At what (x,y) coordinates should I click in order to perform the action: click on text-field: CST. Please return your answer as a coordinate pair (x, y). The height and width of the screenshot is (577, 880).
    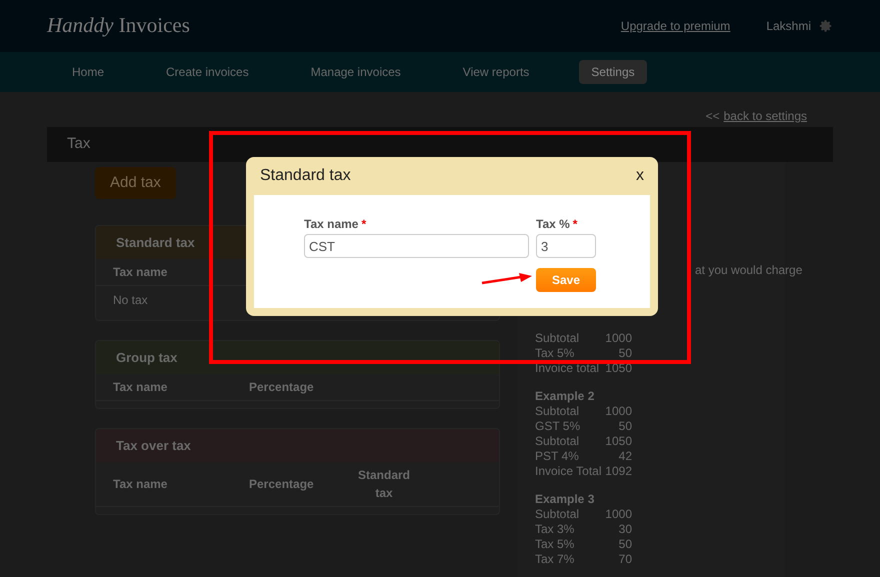
    Looking at the image, I should click on (416, 246).